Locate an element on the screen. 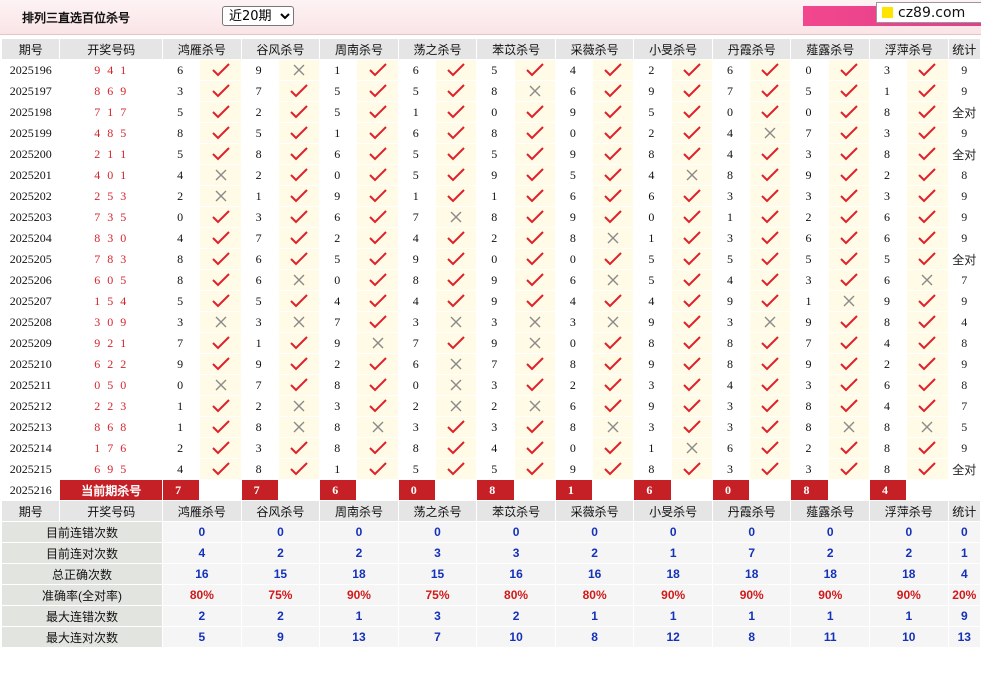  stats-value-cell: 5 is located at coordinates (202, 637).